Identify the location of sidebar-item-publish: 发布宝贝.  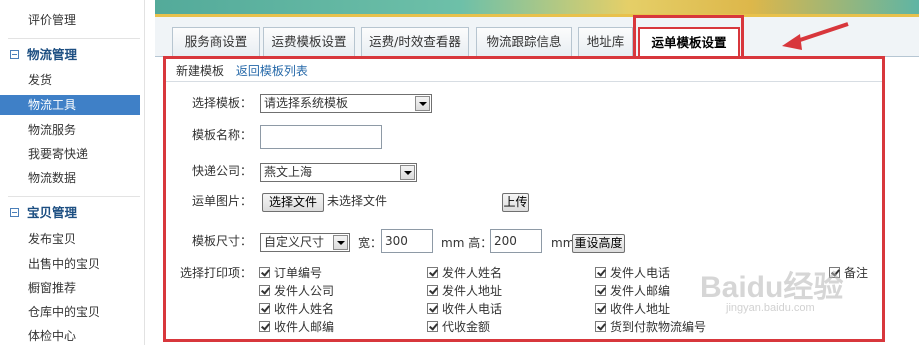
(70, 239).